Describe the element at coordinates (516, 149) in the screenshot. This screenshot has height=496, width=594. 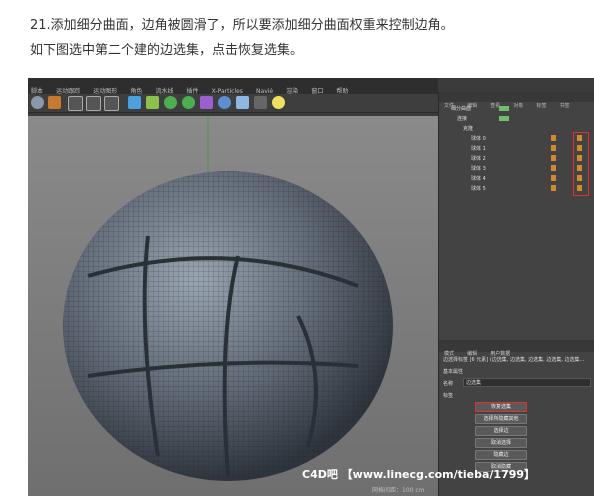
I see `object-row: 球体 1` at that location.